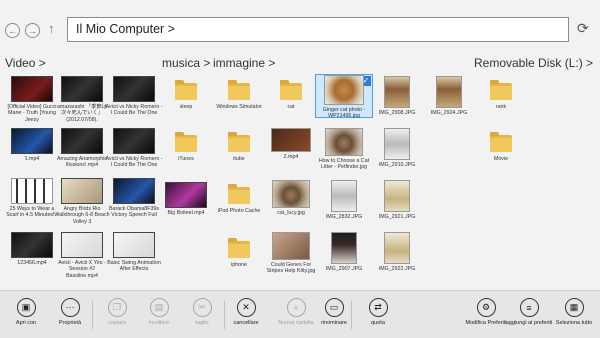  What do you see at coordinates (397, 113) in the screenshot?
I see `file-label: IMG_2908.JPG` at bounding box center [397, 113].